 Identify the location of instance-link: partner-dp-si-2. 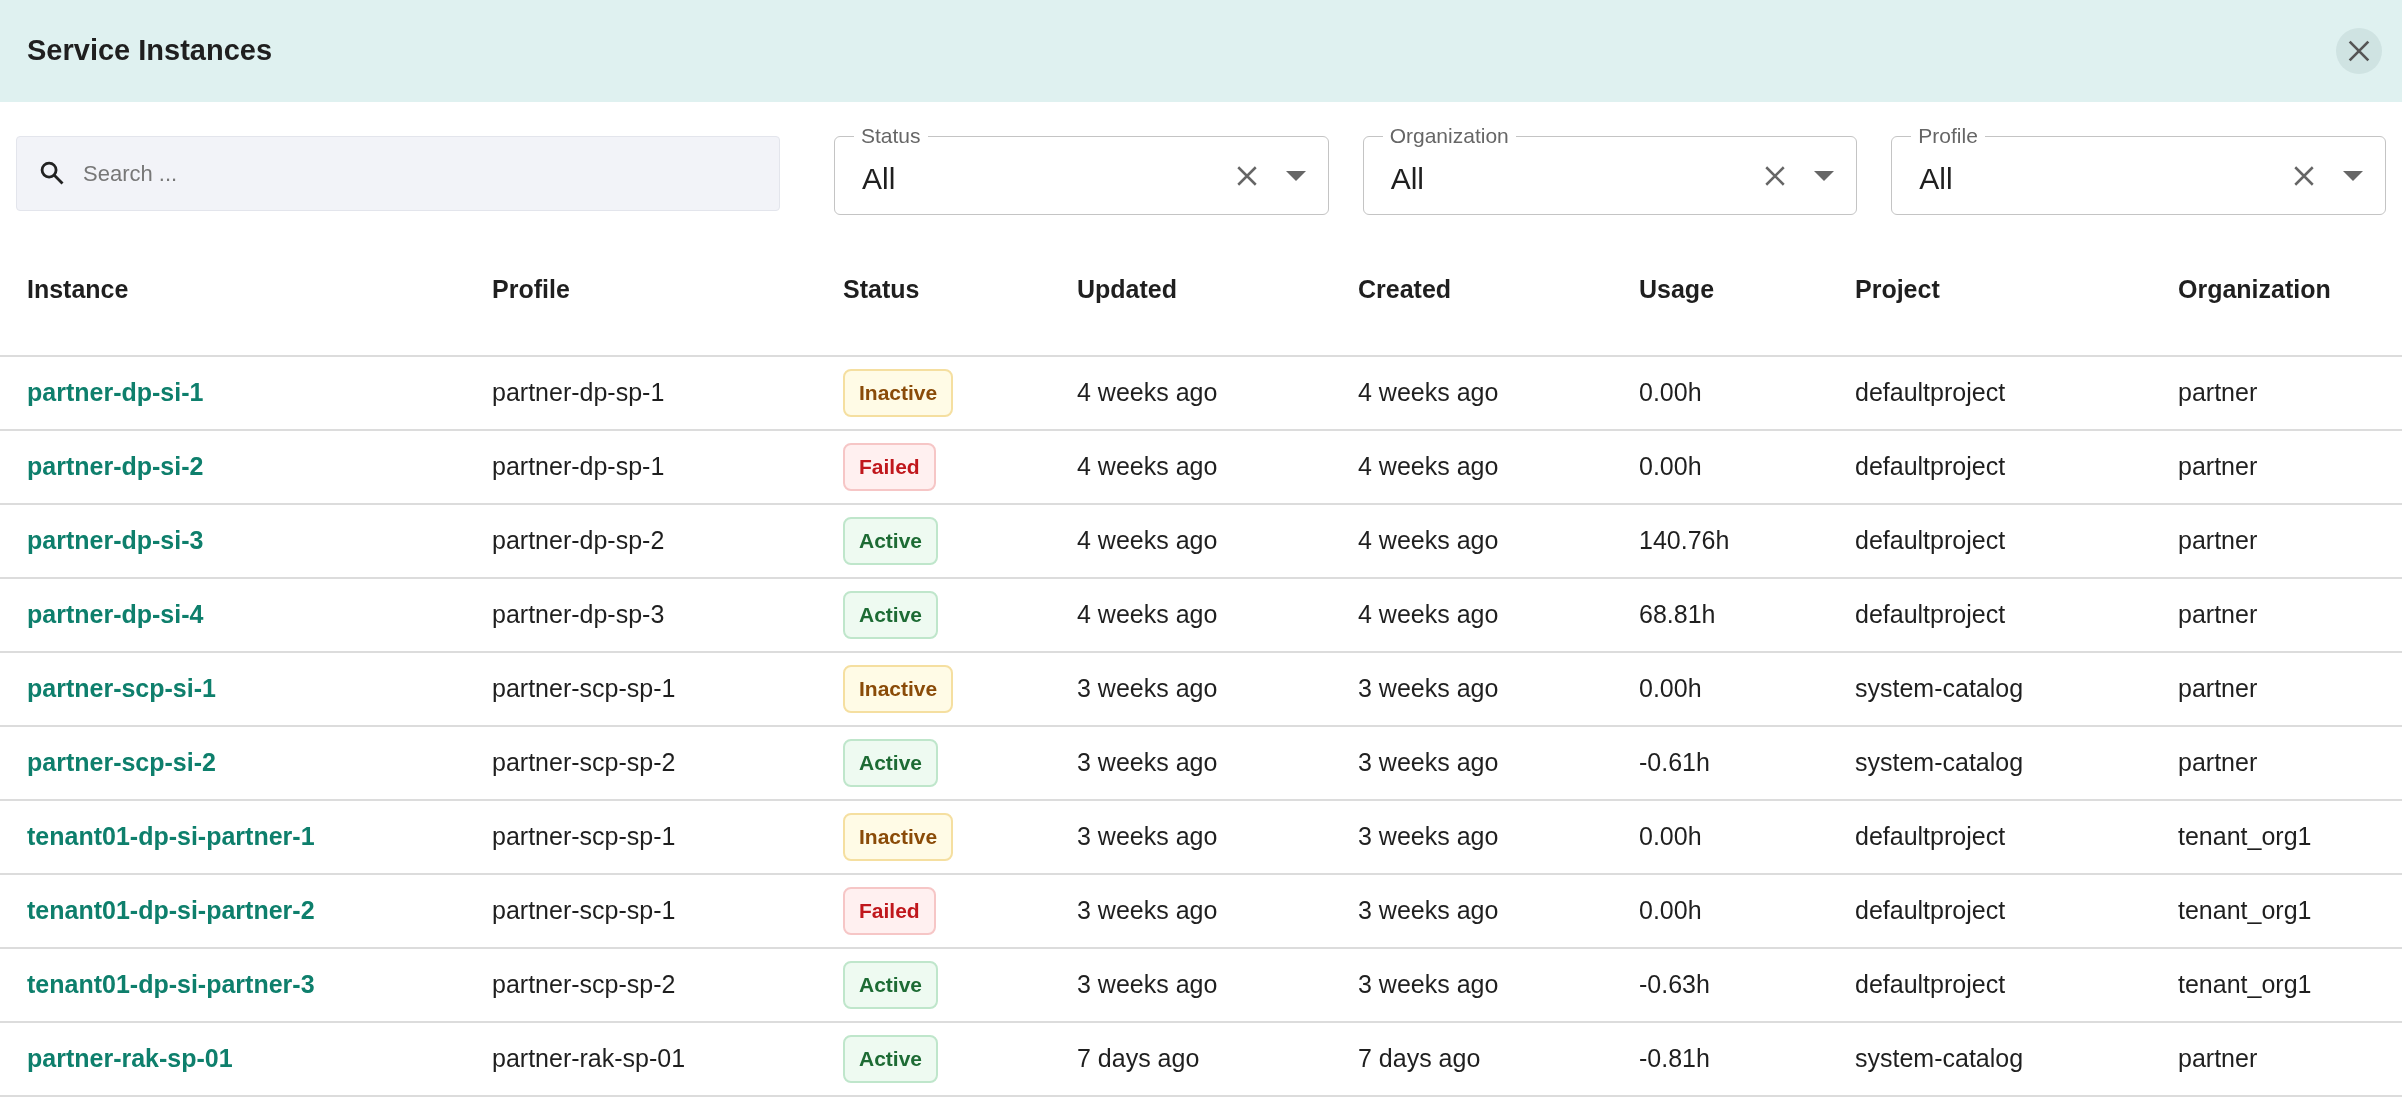
(259, 467).